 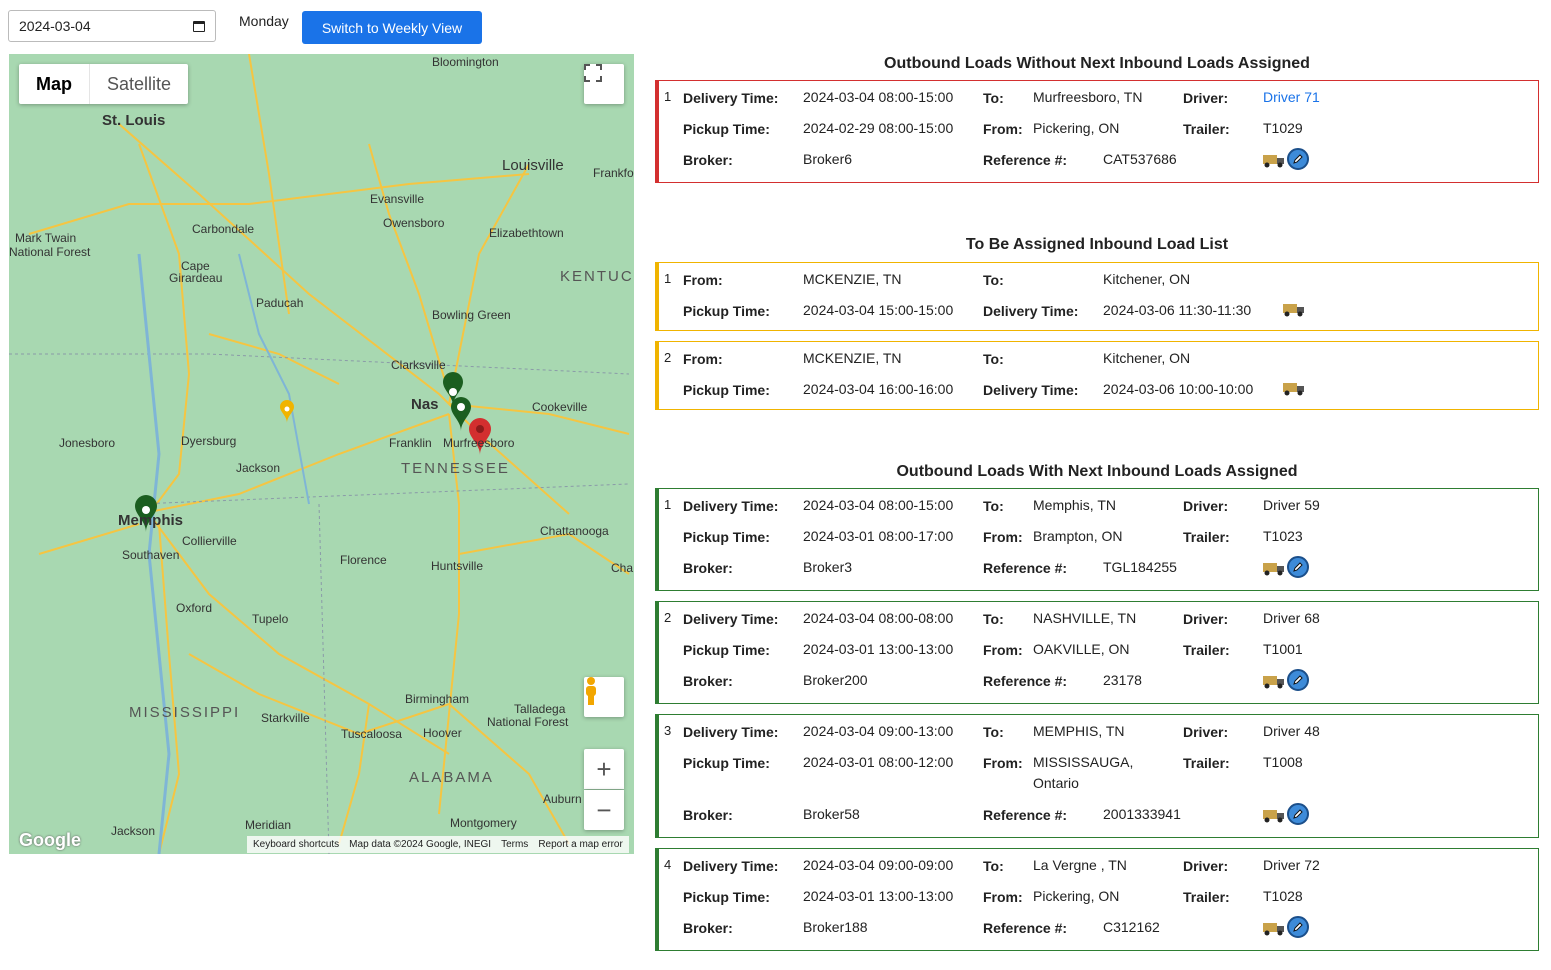 What do you see at coordinates (878, 618) in the screenshot?
I see `delivery-time-value: 2024-03-04 08:00-08:00` at bounding box center [878, 618].